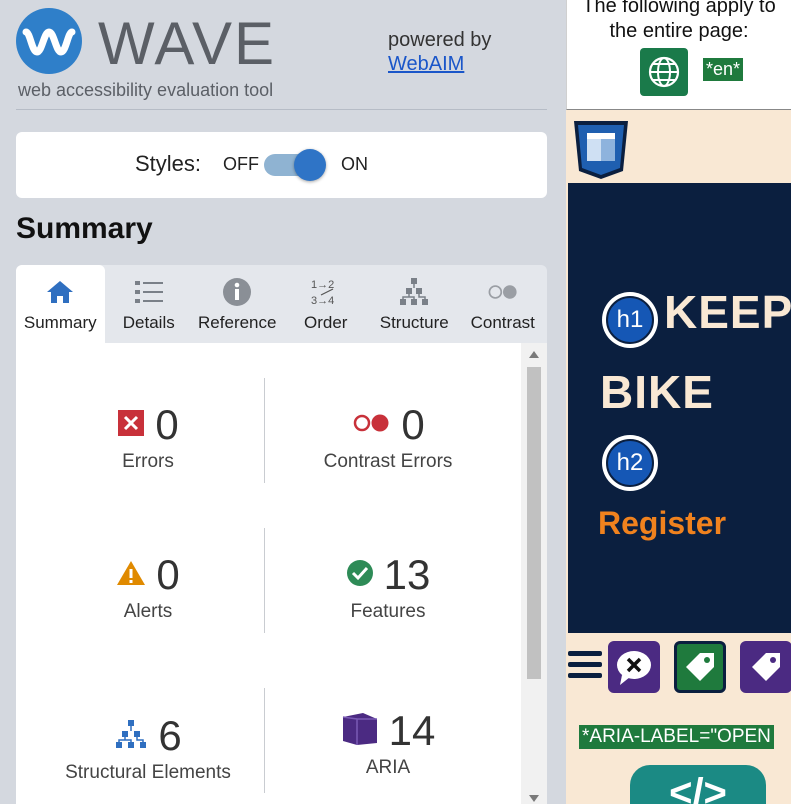 The height and width of the screenshot is (804, 791). I want to click on tab-contrast: Contrast, so click(503, 304).